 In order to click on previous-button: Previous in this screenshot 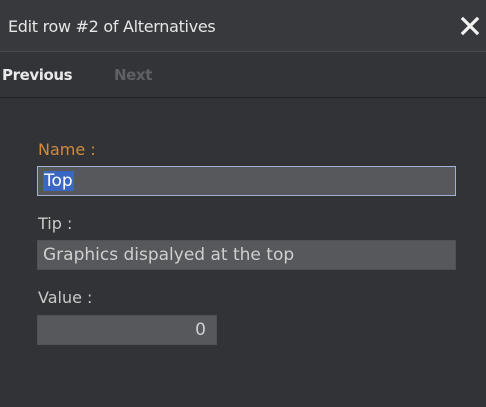, I will do `click(37, 75)`.